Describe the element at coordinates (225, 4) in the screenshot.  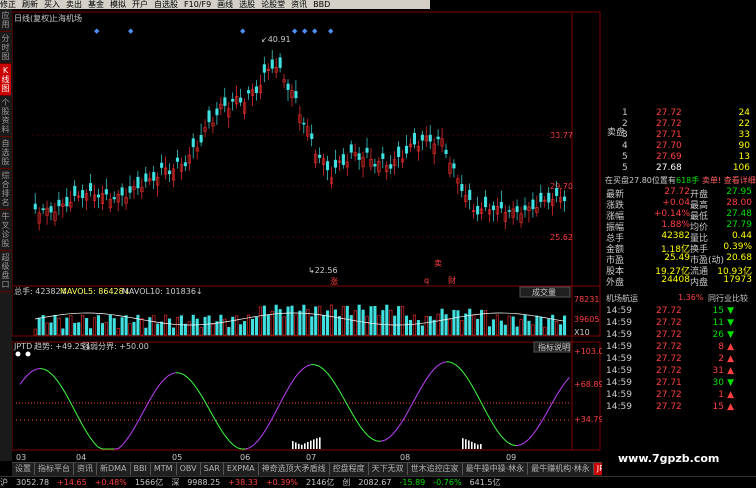
I see `toolbar-button: 画线` at that location.